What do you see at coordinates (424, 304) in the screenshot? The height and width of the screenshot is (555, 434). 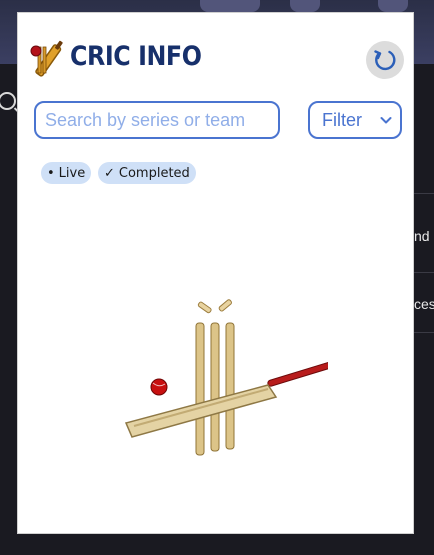 I see `host-table-cell: ces` at bounding box center [424, 304].